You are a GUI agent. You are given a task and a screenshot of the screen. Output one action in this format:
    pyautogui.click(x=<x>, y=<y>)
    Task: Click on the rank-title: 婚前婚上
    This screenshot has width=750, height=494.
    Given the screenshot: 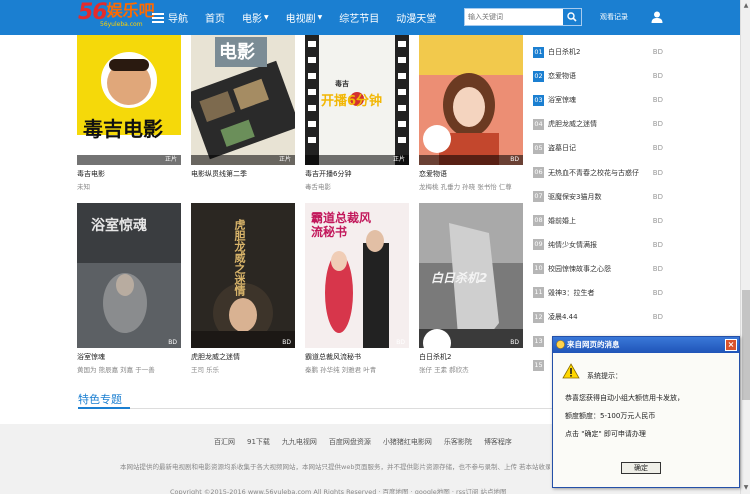 What is the action you would take?
    pyautogui.click(x=598, y=221)
    